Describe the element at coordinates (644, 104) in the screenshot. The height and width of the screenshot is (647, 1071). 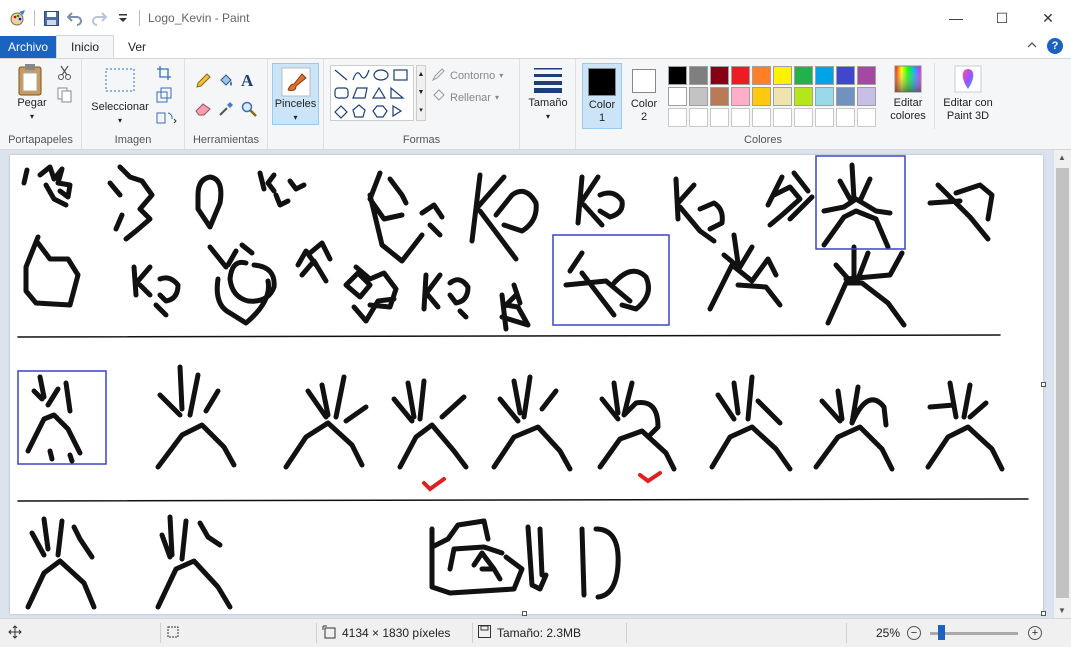
I see `color2-label: Color` at that location.